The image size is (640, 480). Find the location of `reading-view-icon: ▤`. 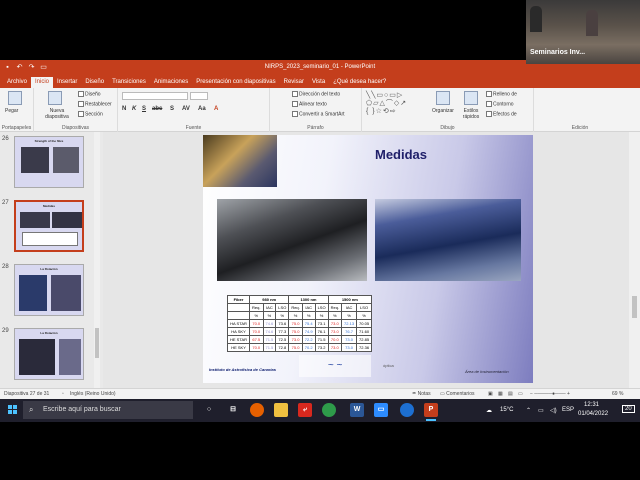

reading-view-icon: ▤ is located at coordinates (510, 394).